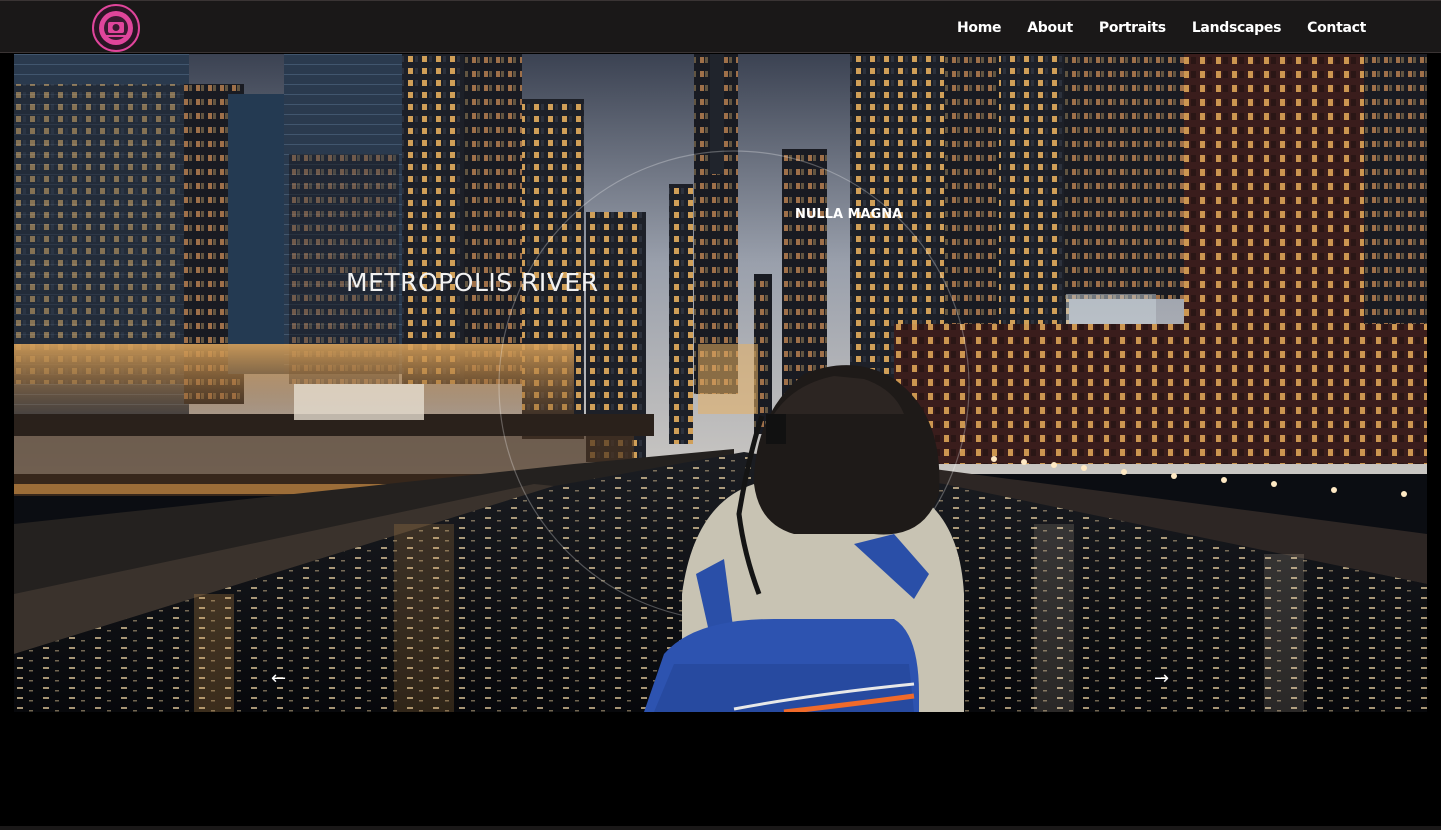 The height and width of the screenshot is (830, 1441). Describe the element at coordinates (720, 26) in the screenshot. I see `navbar: Home About Portraits Landscapes Contact` at that location.